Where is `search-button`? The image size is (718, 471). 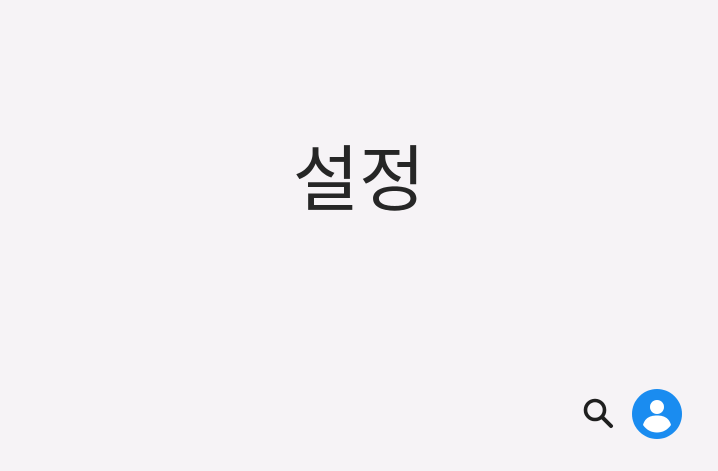
search-button is located at coordinates (598, 413).